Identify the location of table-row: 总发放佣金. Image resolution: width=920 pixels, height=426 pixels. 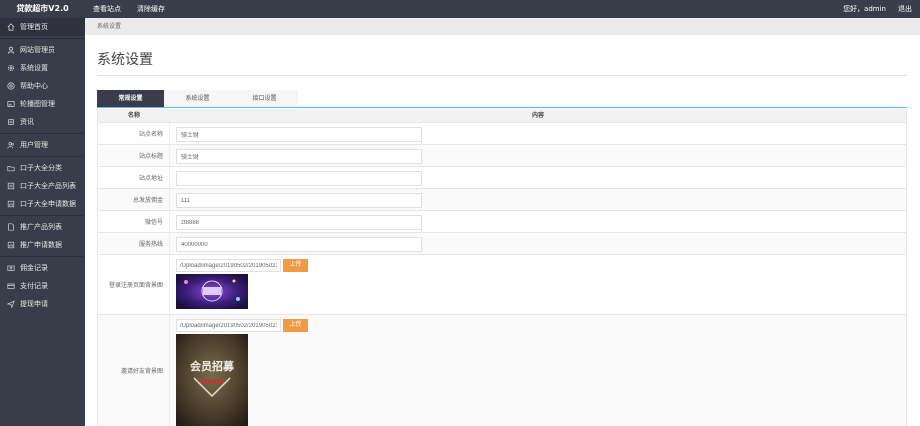
(502, 200).